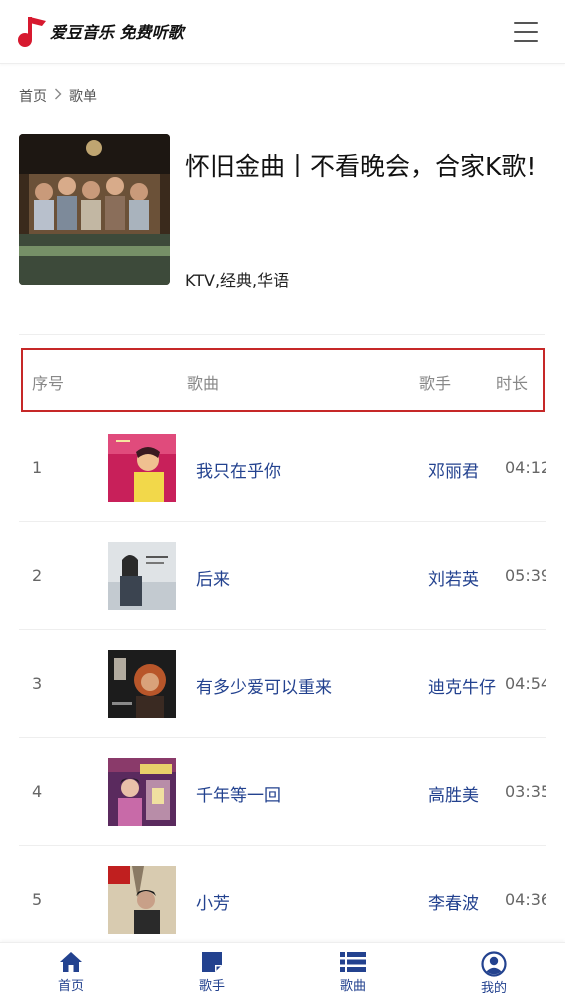 The image size is (565, 1004). Describe the element at coordinates (353, 962) in the screenshot. I see `list-icon` at that location.